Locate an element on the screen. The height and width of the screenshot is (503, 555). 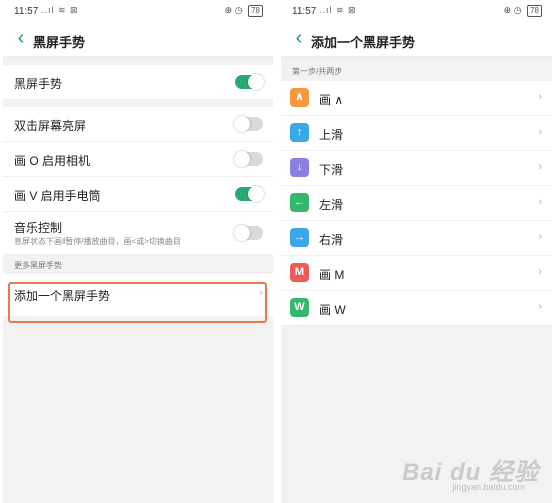
gesture-option-row: M 画 M › is located at coordinates (416, 273).